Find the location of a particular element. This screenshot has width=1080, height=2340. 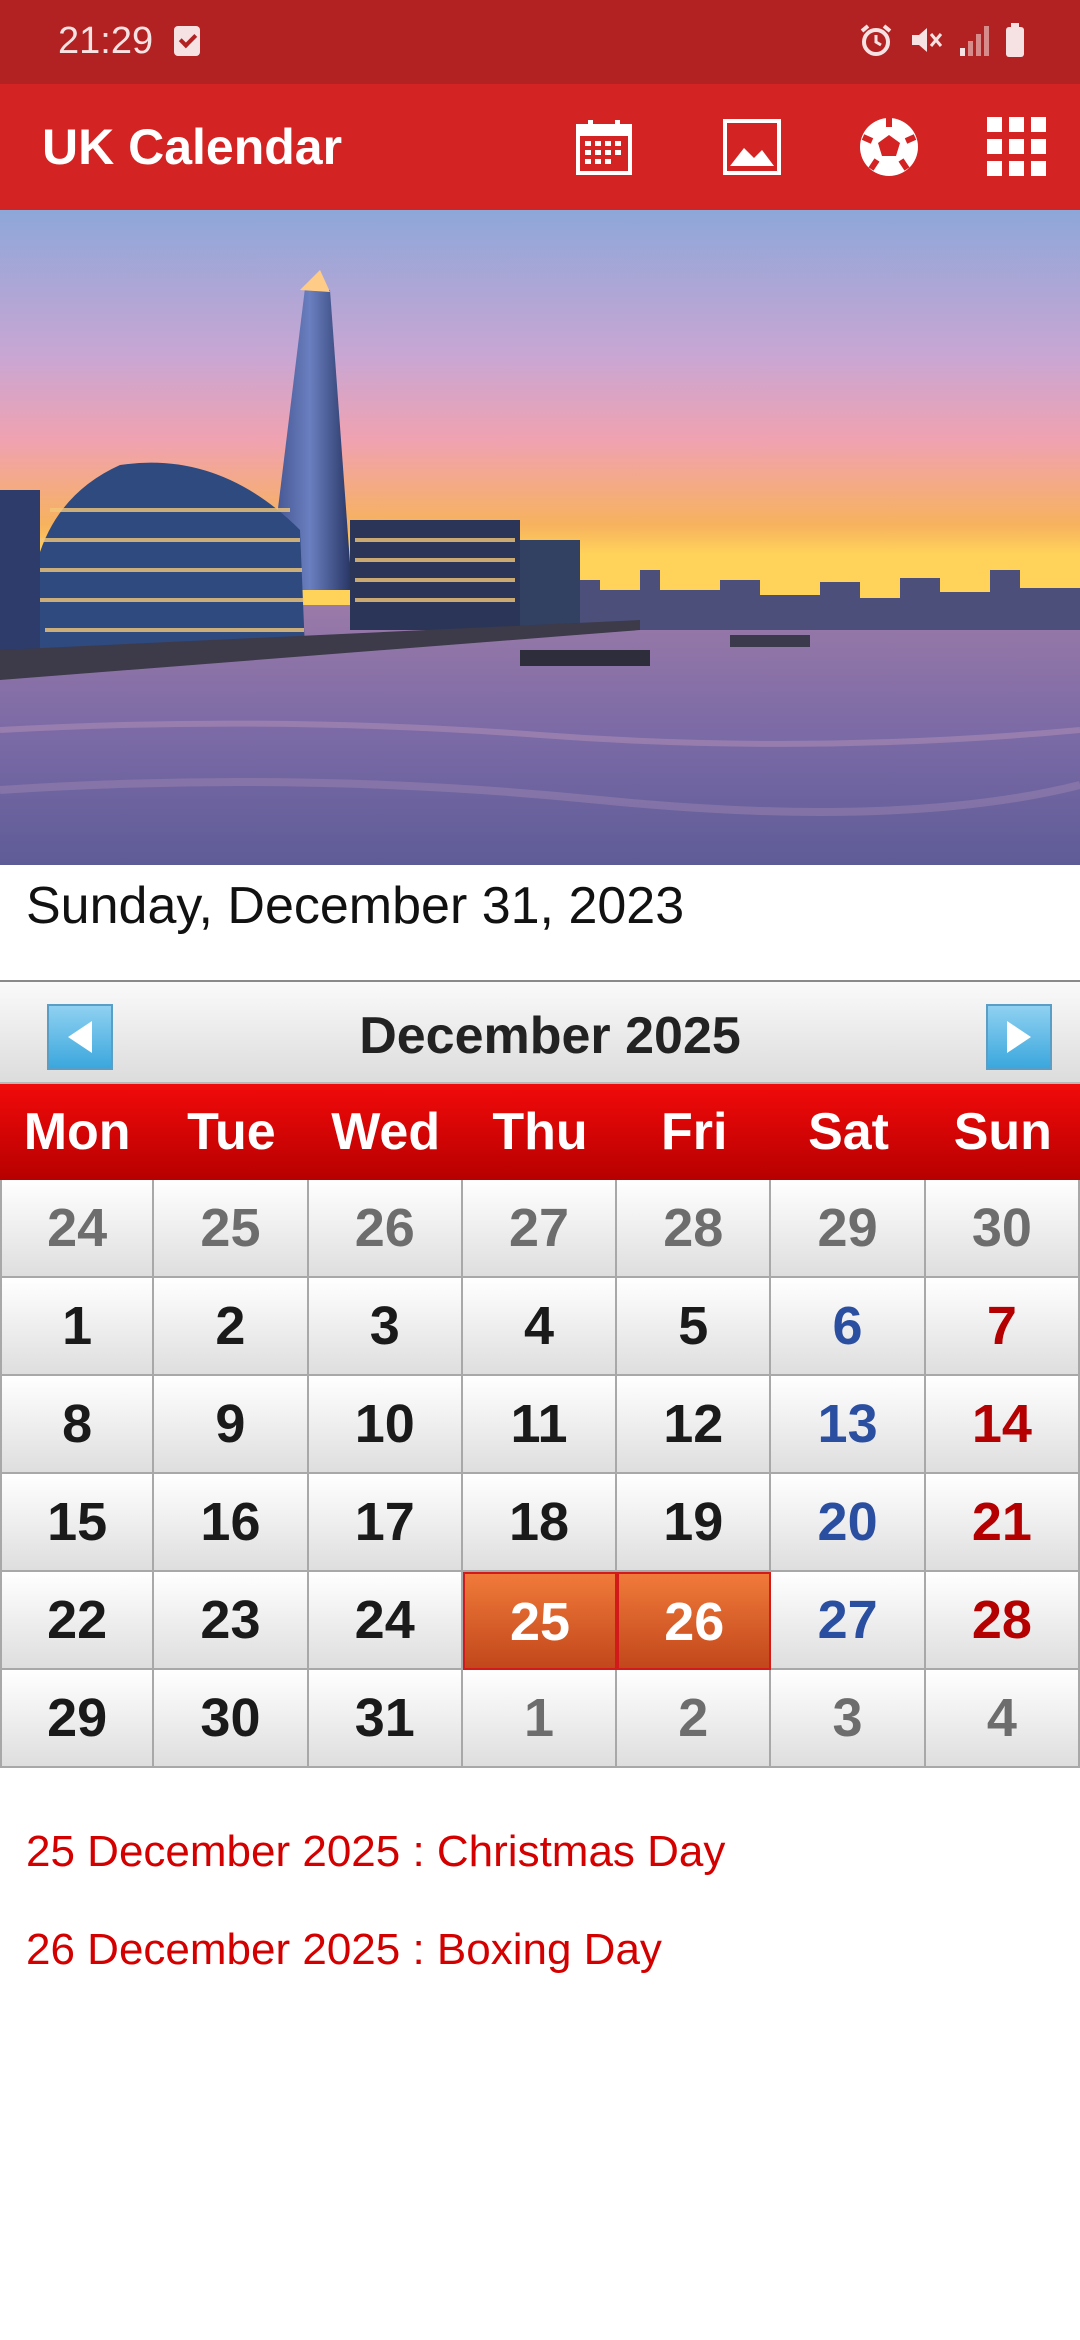

day-cell: 22 is located at coordinates (77, 1621).